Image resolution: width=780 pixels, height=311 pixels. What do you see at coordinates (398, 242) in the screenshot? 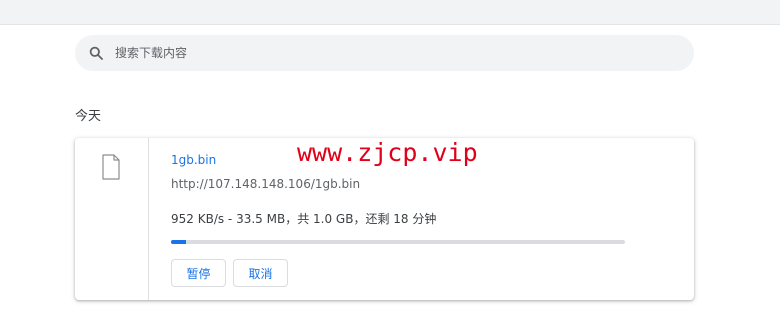
I see `progress-bar` at bounding box center [398, 242].